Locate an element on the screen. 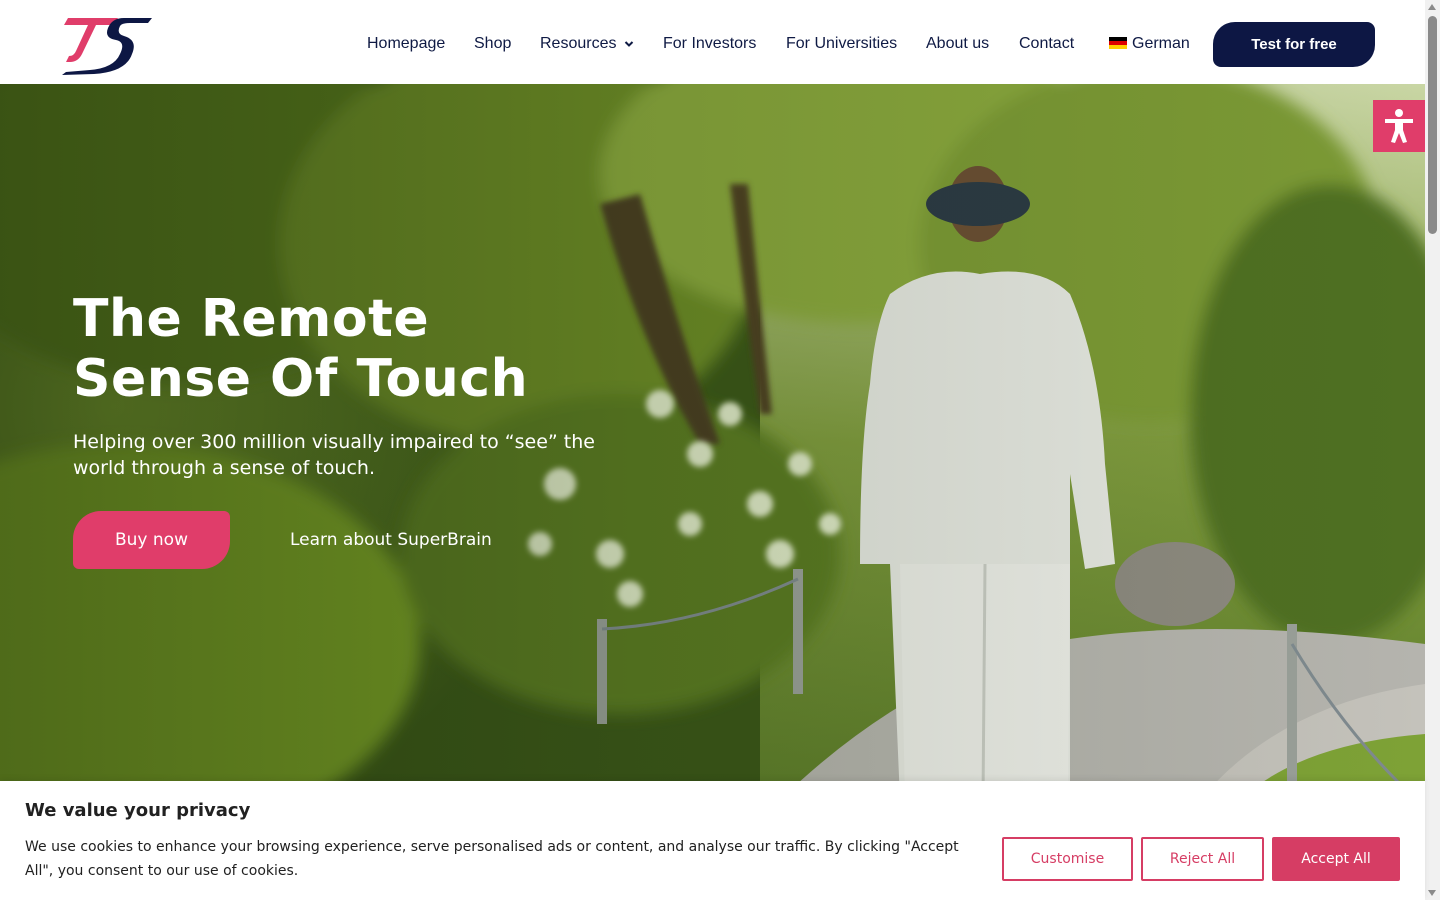 The height and width of the screenshot is (900, 1440). learn-about-superbrain-link: Learn about SuperBrain is located at coordinates (391, 540).